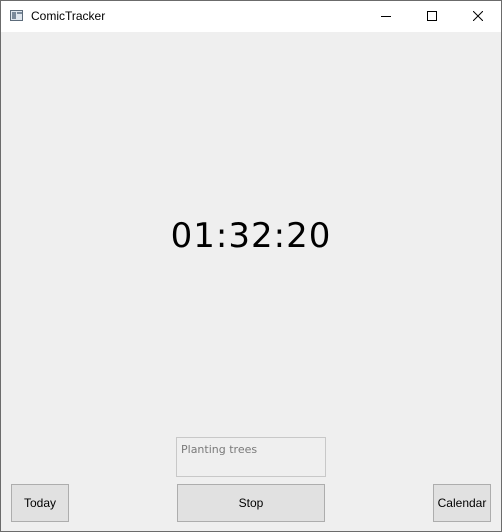 The image size is (502, 532). What do you see at coordinates (40, 503) in the screenshot?
I see `today-button: Today` at bounding box center [40, 503].